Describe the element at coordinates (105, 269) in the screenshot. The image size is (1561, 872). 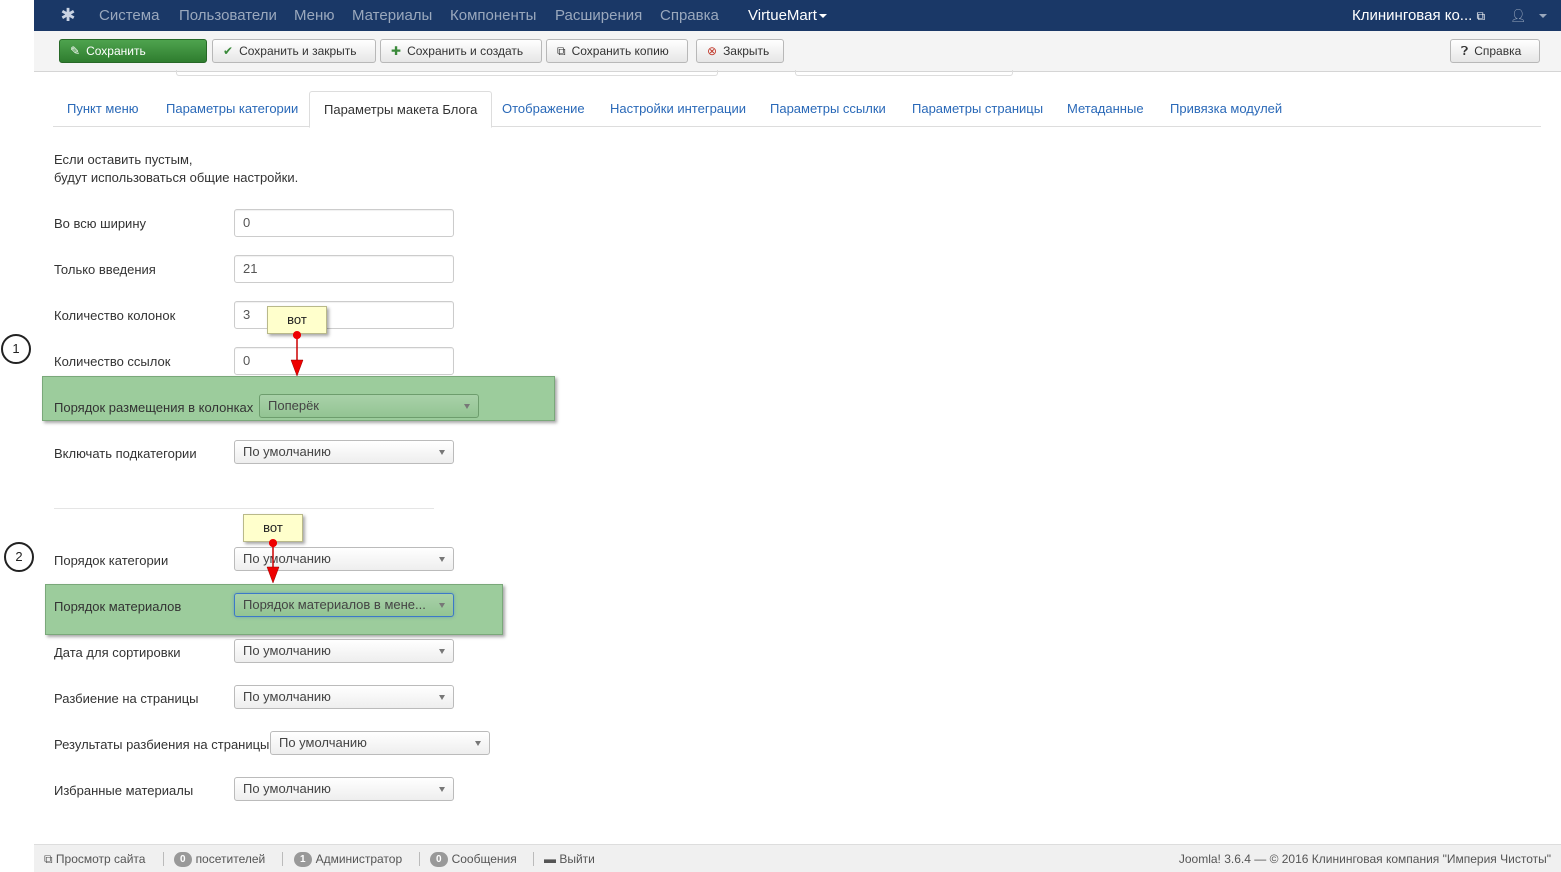
I see `intro-only-label: Только введения` at that location.